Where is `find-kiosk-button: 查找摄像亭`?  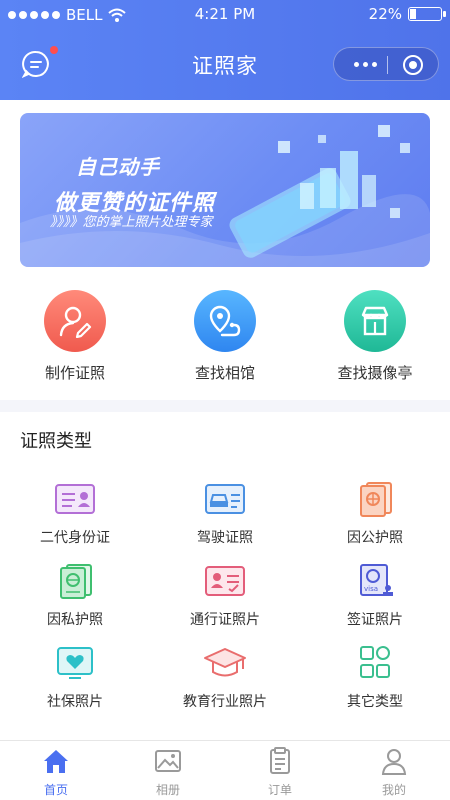 find-kiosk-button: 查找摄像亭 is located at coordinates (375, 336).